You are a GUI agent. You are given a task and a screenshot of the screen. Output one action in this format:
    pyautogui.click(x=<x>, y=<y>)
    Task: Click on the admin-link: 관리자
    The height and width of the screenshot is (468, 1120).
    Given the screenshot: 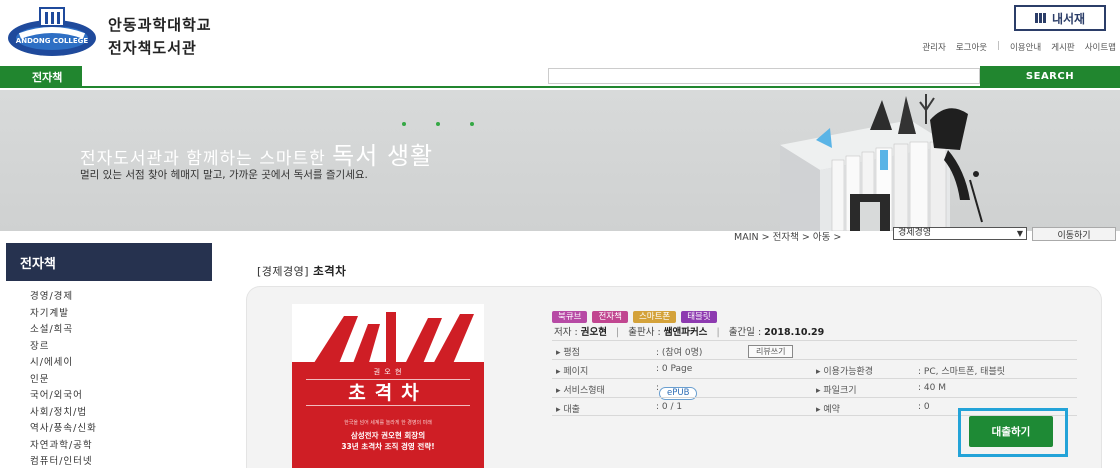 What is the action you would take?
    pyautogui.click(x=933, y=47)
    